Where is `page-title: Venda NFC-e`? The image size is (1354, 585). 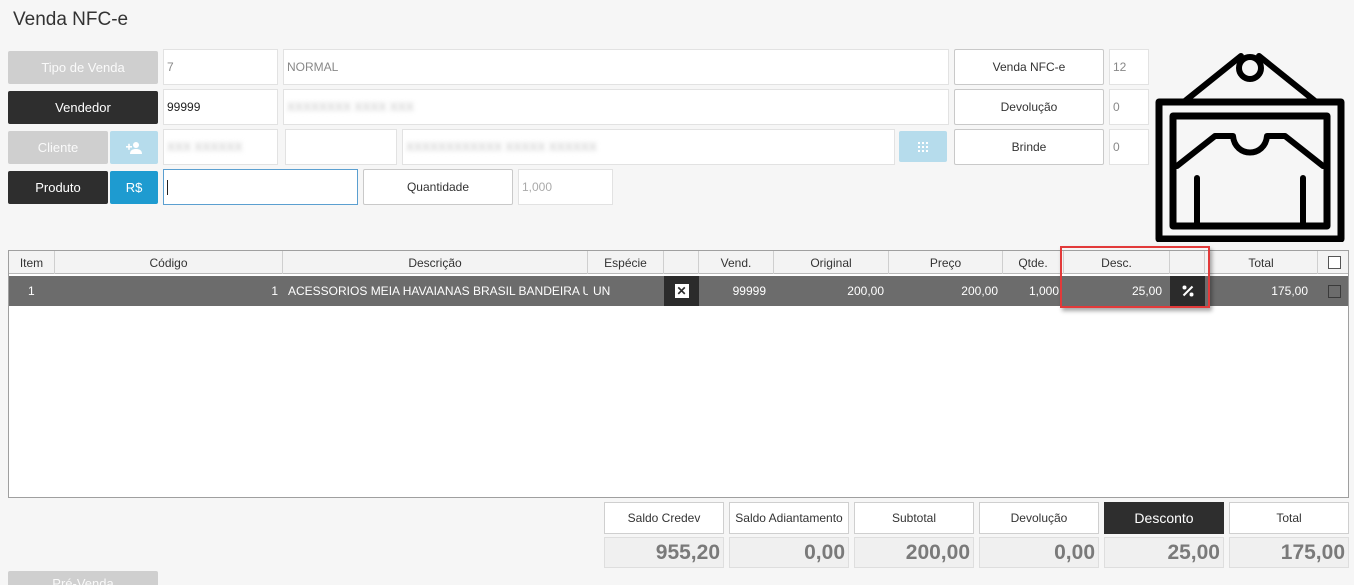
page-title: Venda NFC-e is located at coordinates (71, 19).